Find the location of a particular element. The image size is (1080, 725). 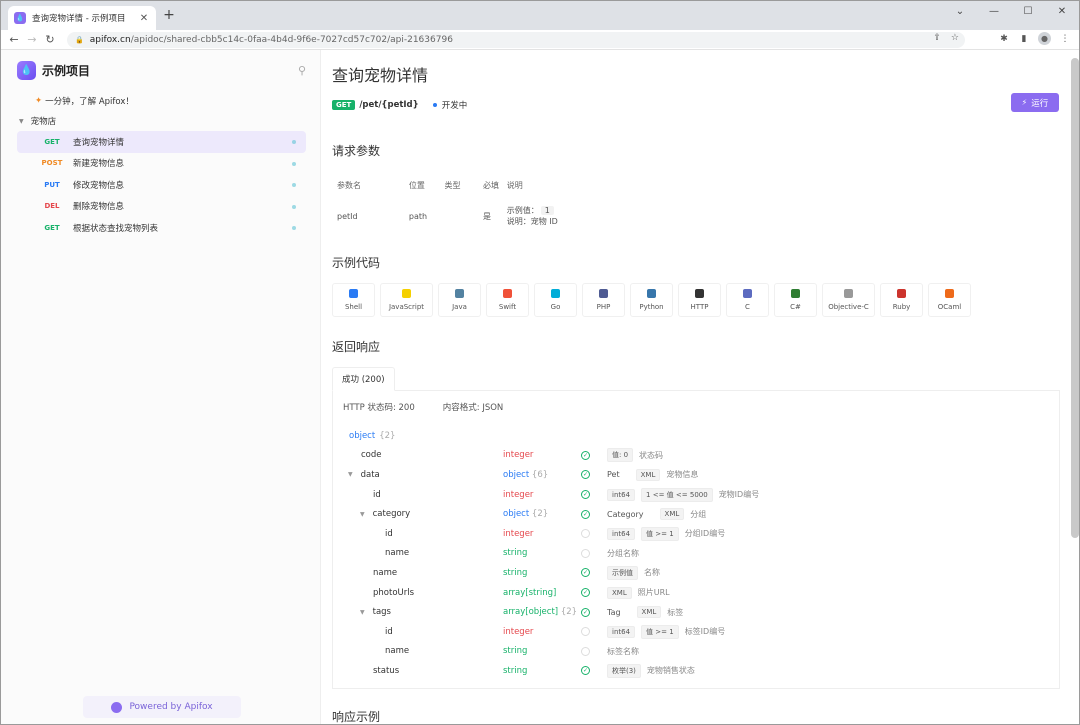

schema-desc-text: 状态码 is located at coordinates (651, 455).